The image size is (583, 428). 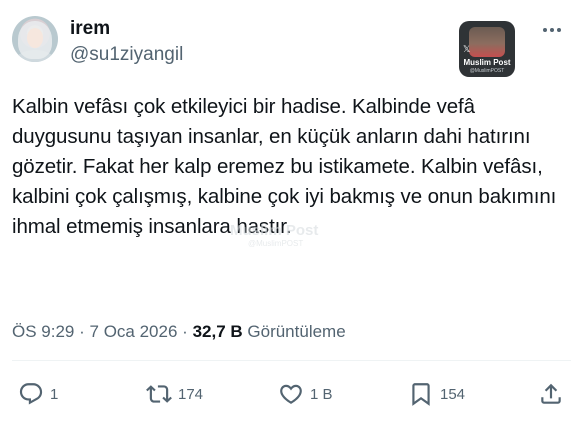 I want to click on badge-title: Muslim Post, so click(x=487, y=62).